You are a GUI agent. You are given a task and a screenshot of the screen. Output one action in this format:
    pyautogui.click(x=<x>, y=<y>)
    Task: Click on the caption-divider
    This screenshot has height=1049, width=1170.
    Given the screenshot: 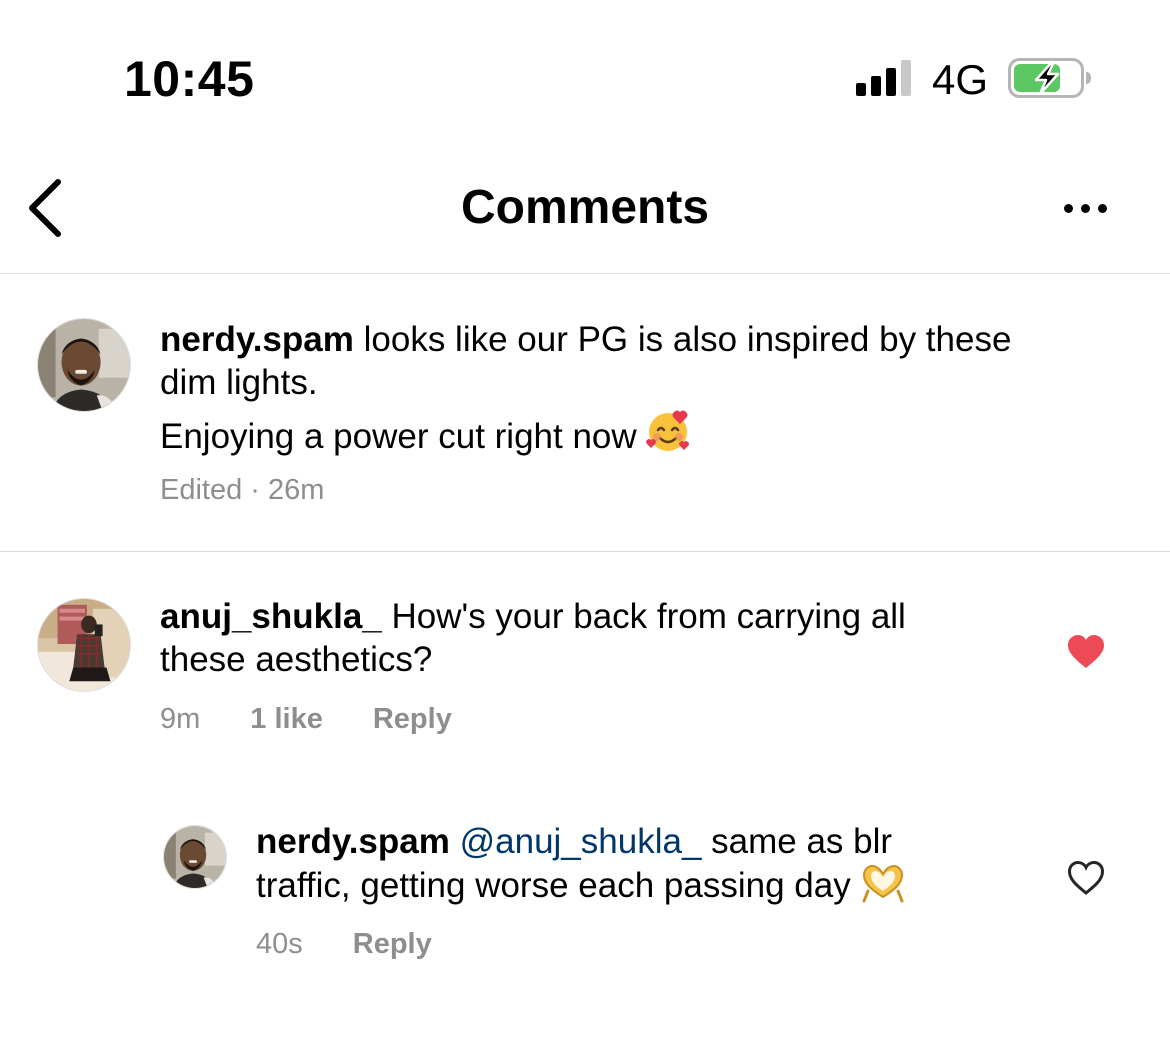 What is the action you would take?
    pyautogui.click(x=585, y=551)
    